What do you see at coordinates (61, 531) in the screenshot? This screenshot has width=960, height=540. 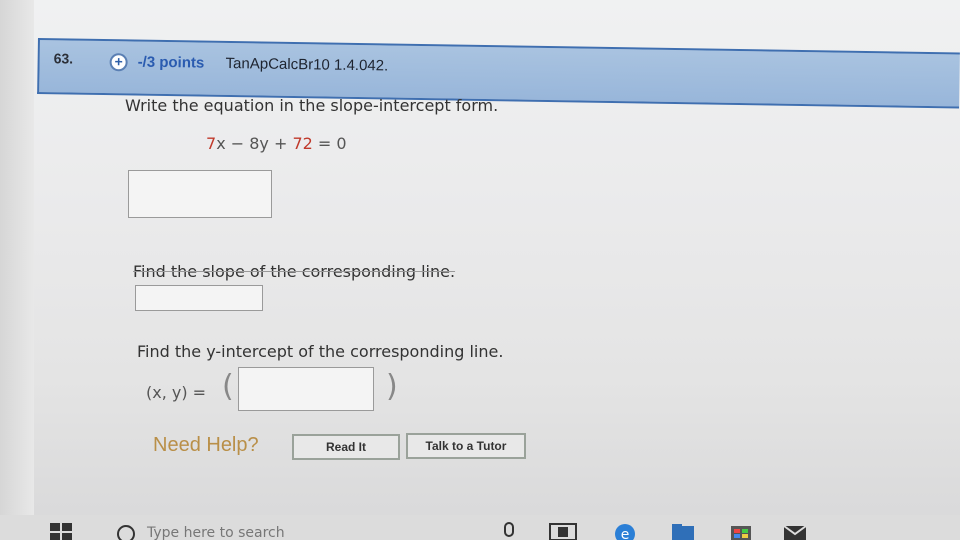 I see `windows-start-icon` at bounding box center [61, 531].